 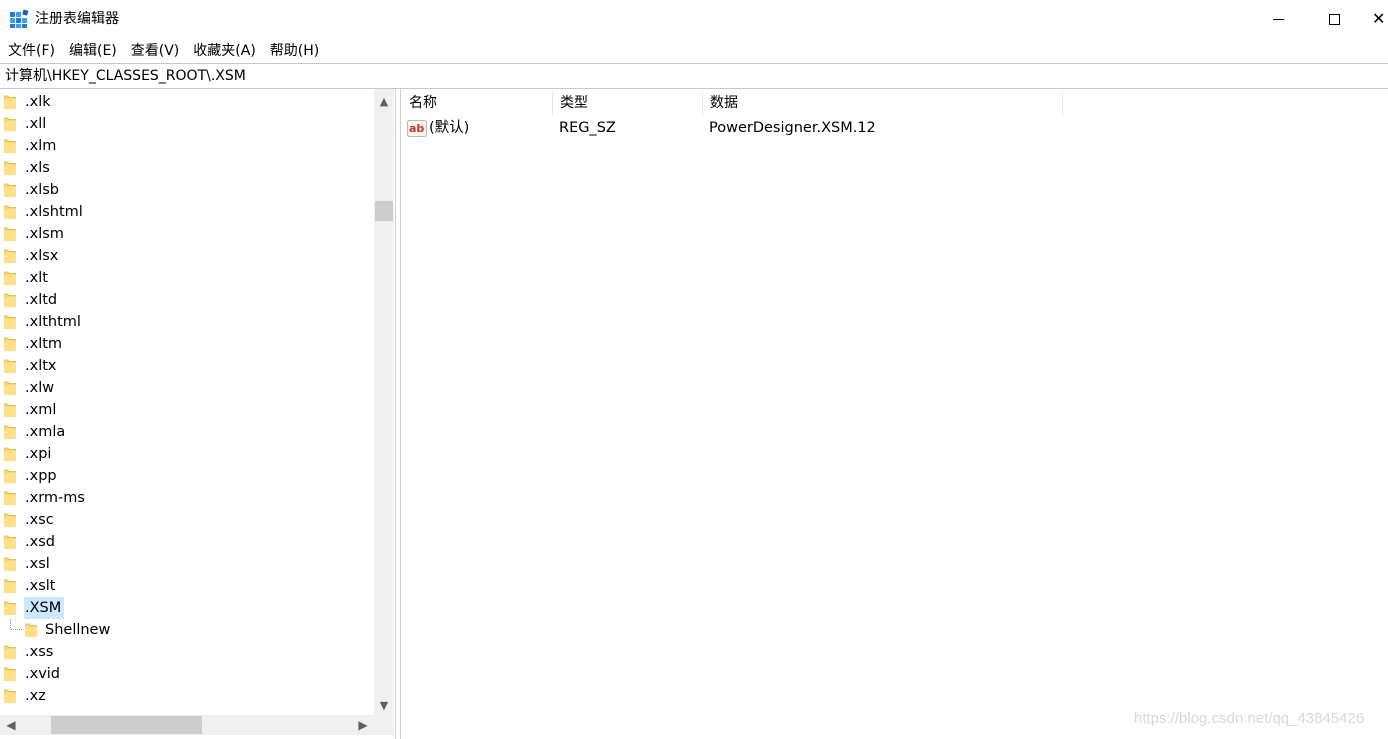 What do you see at coordinates (125, 76) in the screenshot?
I see `address-path: 计算机\HKEY_CLASSES_ROOT\.XSM` at bounding box center [125, 76].